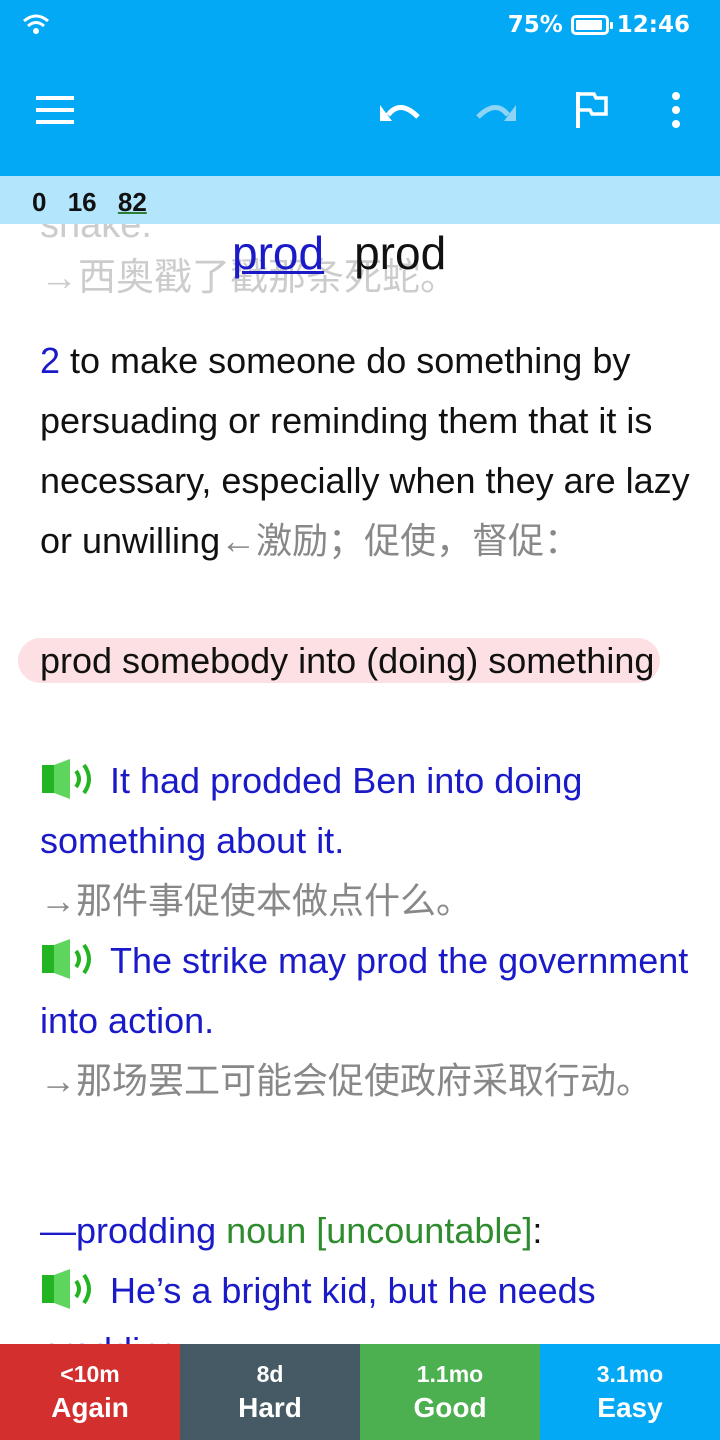 Image resolution: width=720 pixels, height=1440 pixels. What do you see at coordinates (537, 1230) in the screenshot?
I see `derivative-colon: :` at bounding box center [537, 1230].